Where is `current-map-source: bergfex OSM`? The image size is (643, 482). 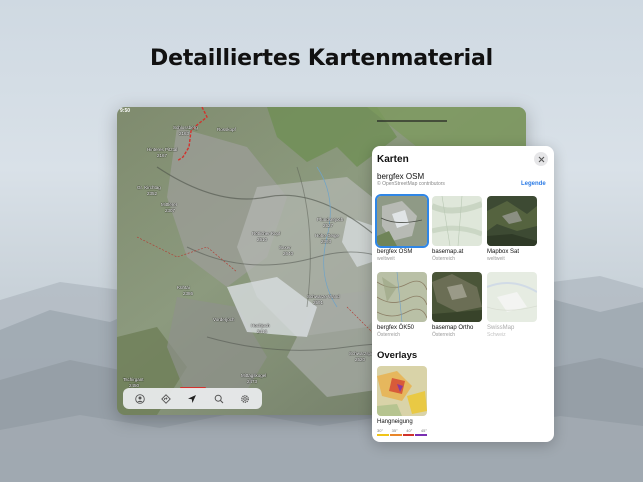 current-map-source: bergfex OSM is located at coordinates (401, 176).